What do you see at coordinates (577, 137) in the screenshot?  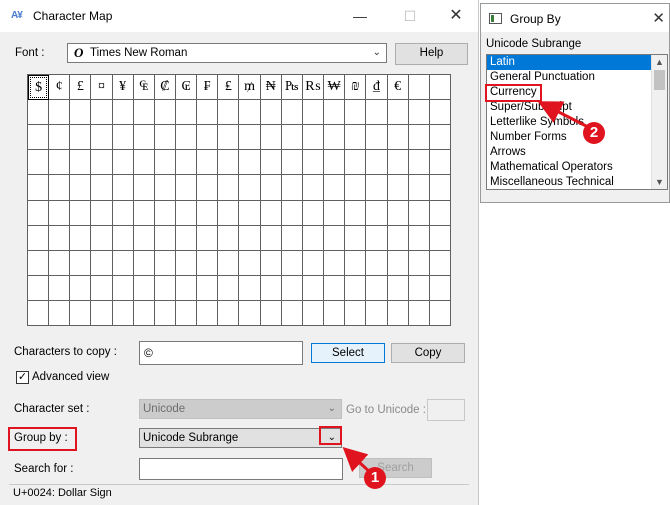 I see `list-item-number-forms: Number Forms` at bounding box center [577, 137].